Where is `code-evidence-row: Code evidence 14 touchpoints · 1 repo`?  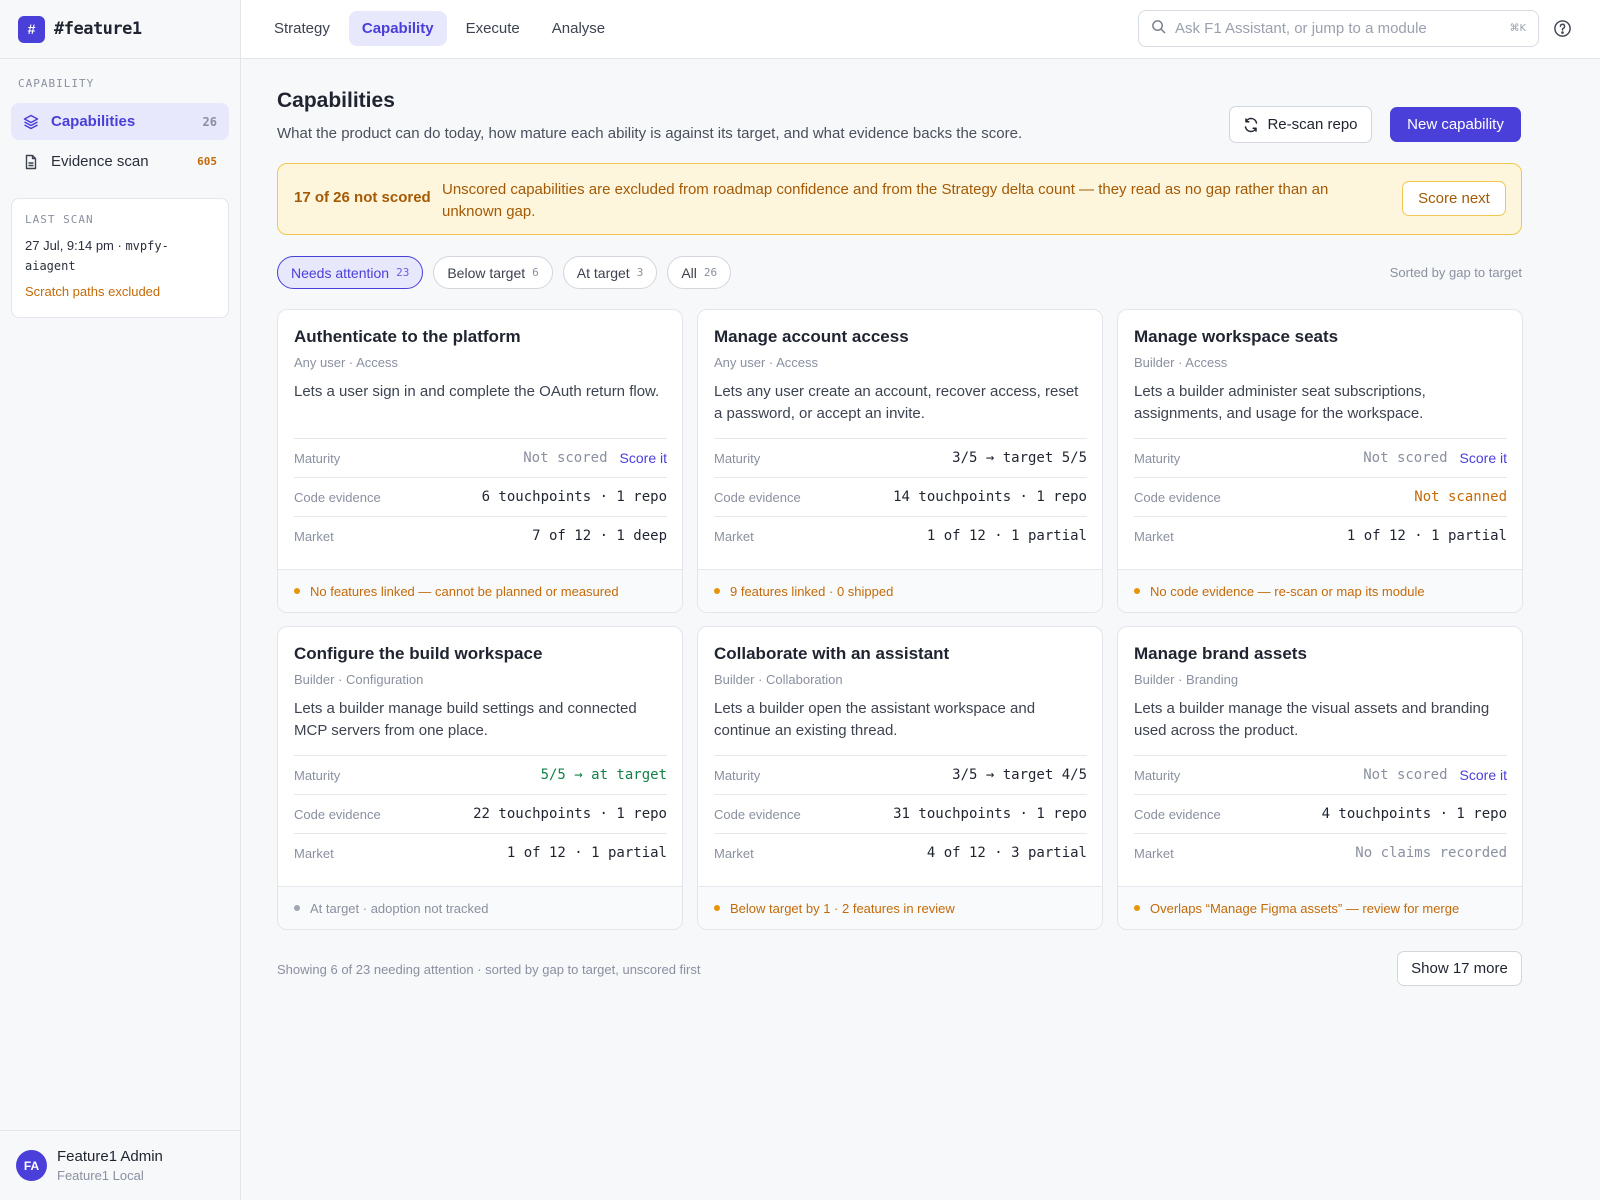 code-evidence-row: Code evidence 14 touchpoints · 1 repo is located at coordinates (900, 496).